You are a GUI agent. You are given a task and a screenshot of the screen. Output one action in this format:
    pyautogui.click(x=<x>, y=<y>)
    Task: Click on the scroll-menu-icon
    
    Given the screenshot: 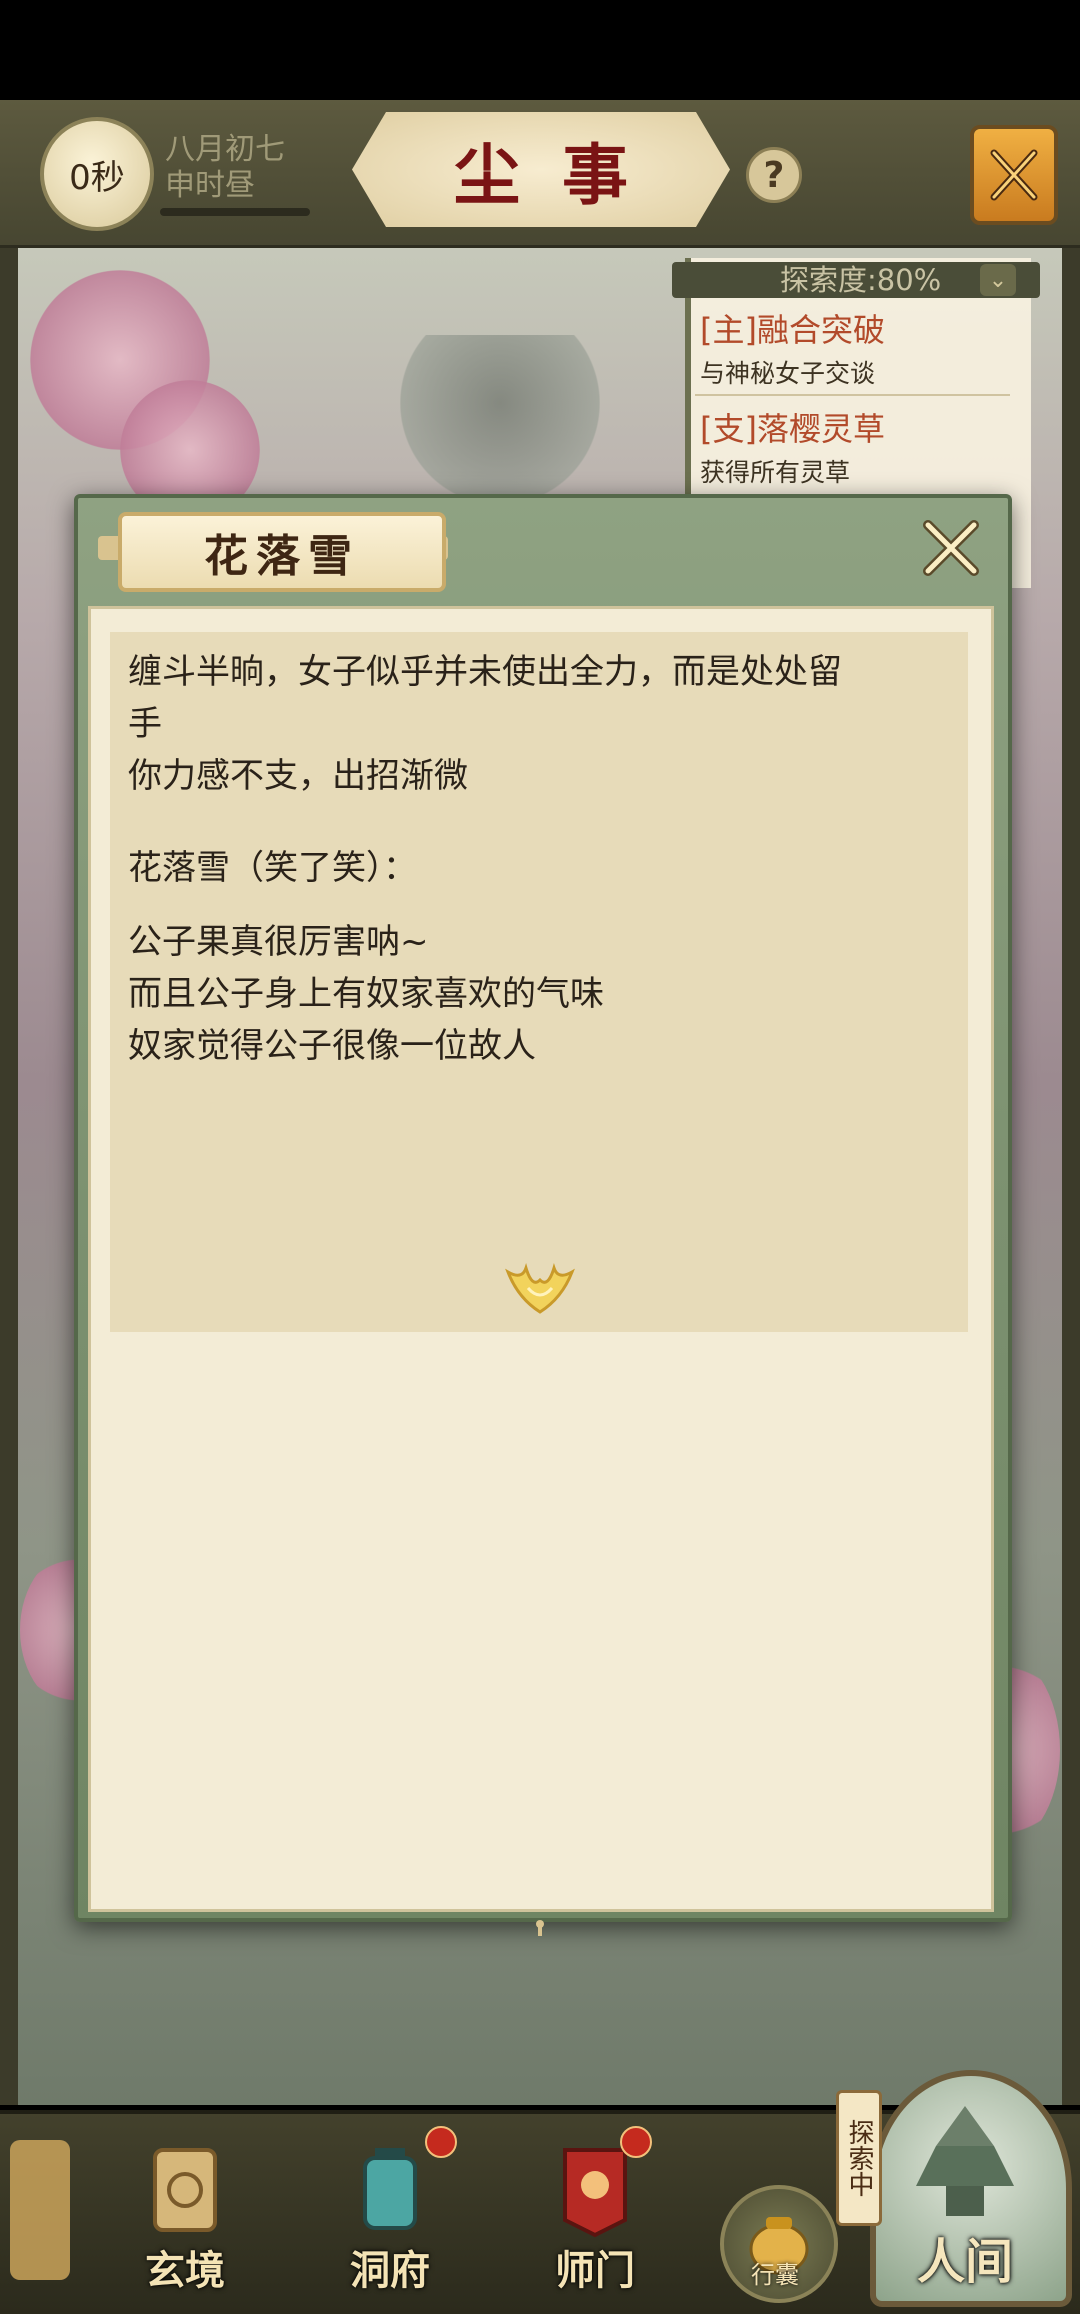 What is the action you would take?
    pyautogui.click(x=40, y=2210)
    